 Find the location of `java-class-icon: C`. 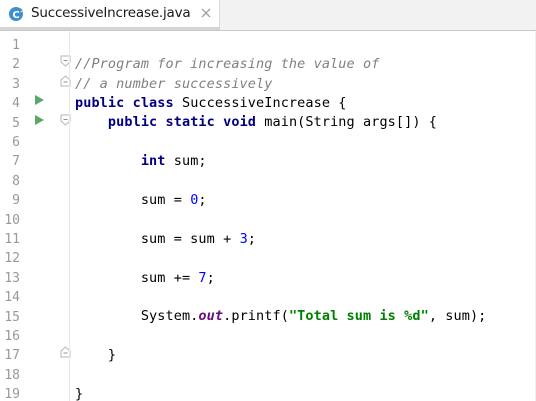

java-class-icon: C is located at coordinates (16, 14).